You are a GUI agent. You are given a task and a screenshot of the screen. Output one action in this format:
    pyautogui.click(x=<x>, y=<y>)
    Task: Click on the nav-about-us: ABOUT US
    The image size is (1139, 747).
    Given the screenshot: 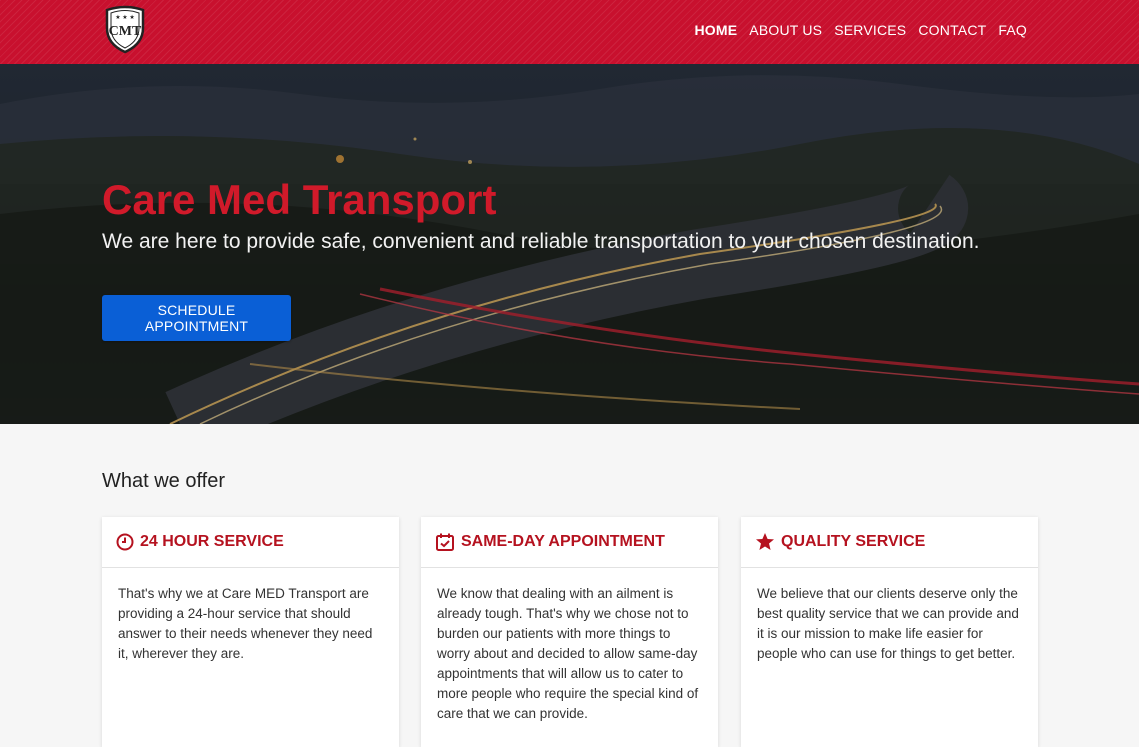 What is the action you would take?
    pyautogui.click(x=785, y=30)
    